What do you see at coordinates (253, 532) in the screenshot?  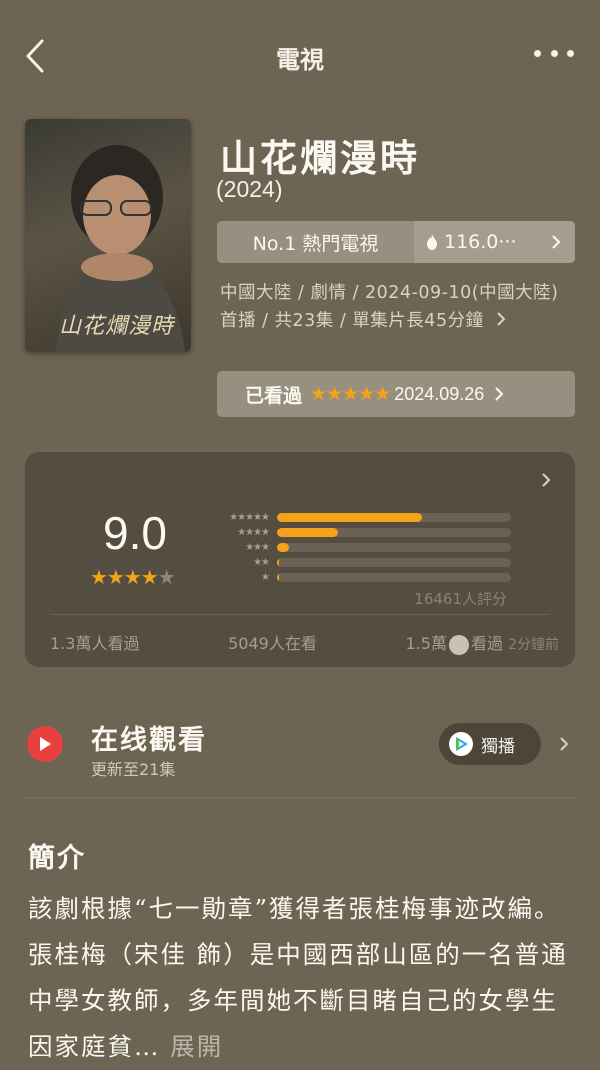 I see `rating-row-stars: ★★★★` at bounding box center [253, 532].